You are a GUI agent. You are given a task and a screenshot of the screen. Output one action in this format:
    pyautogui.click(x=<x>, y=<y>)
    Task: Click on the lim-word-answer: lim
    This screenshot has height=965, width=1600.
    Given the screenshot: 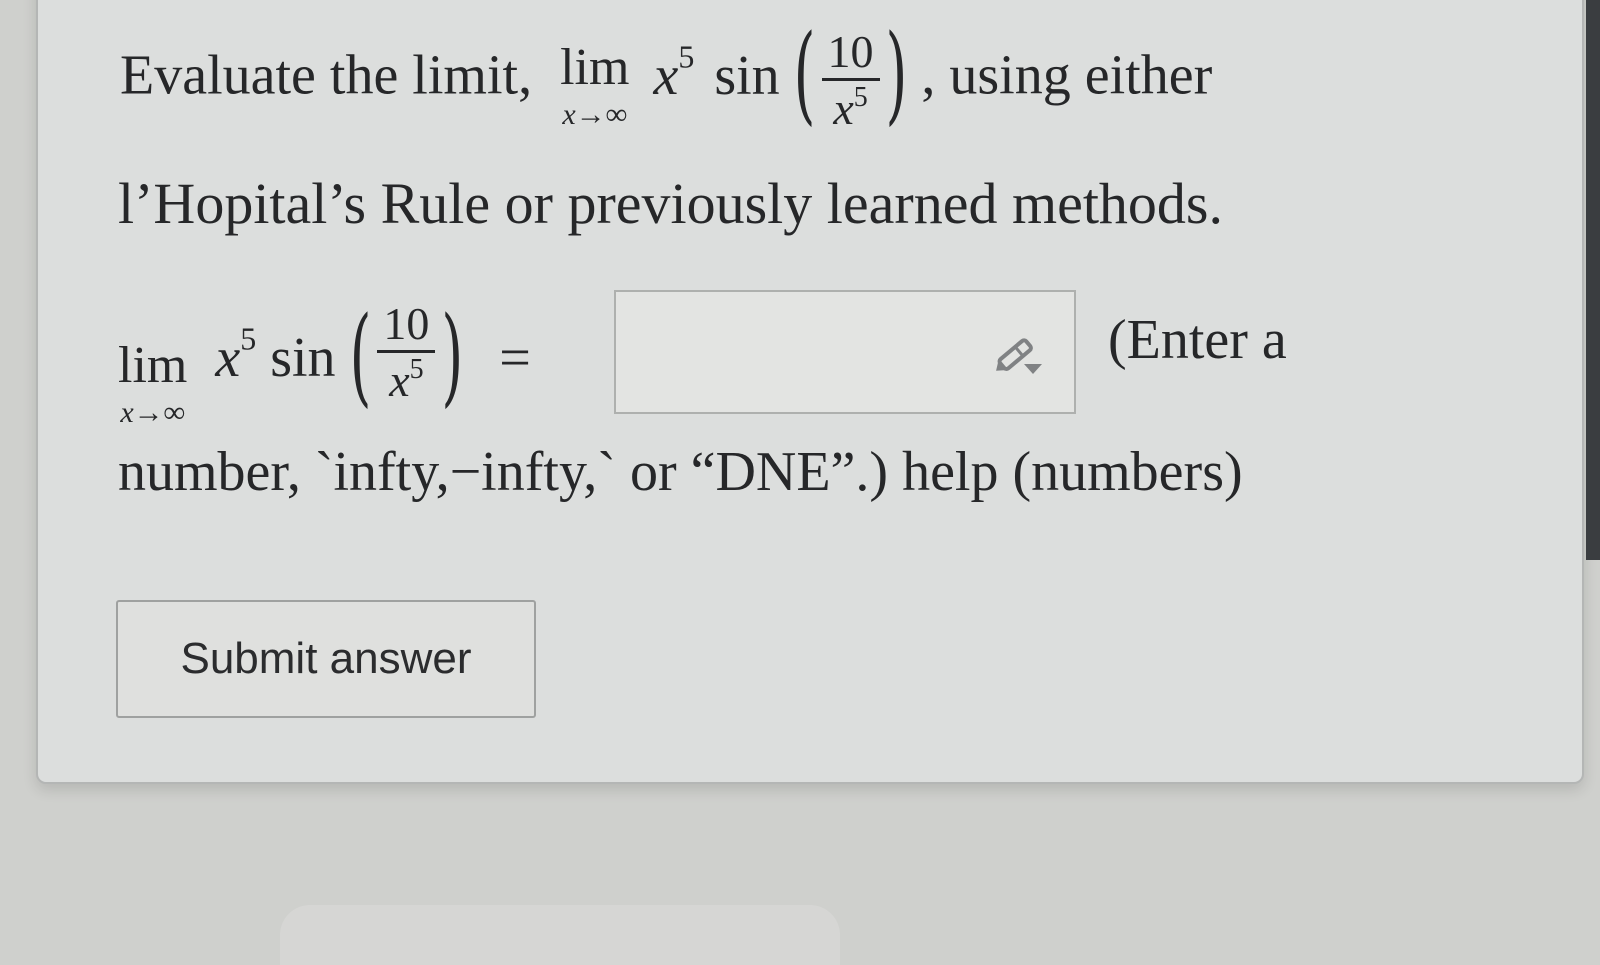 What is the action you would take?
    pyautogui.click(x=153, y=365)
    